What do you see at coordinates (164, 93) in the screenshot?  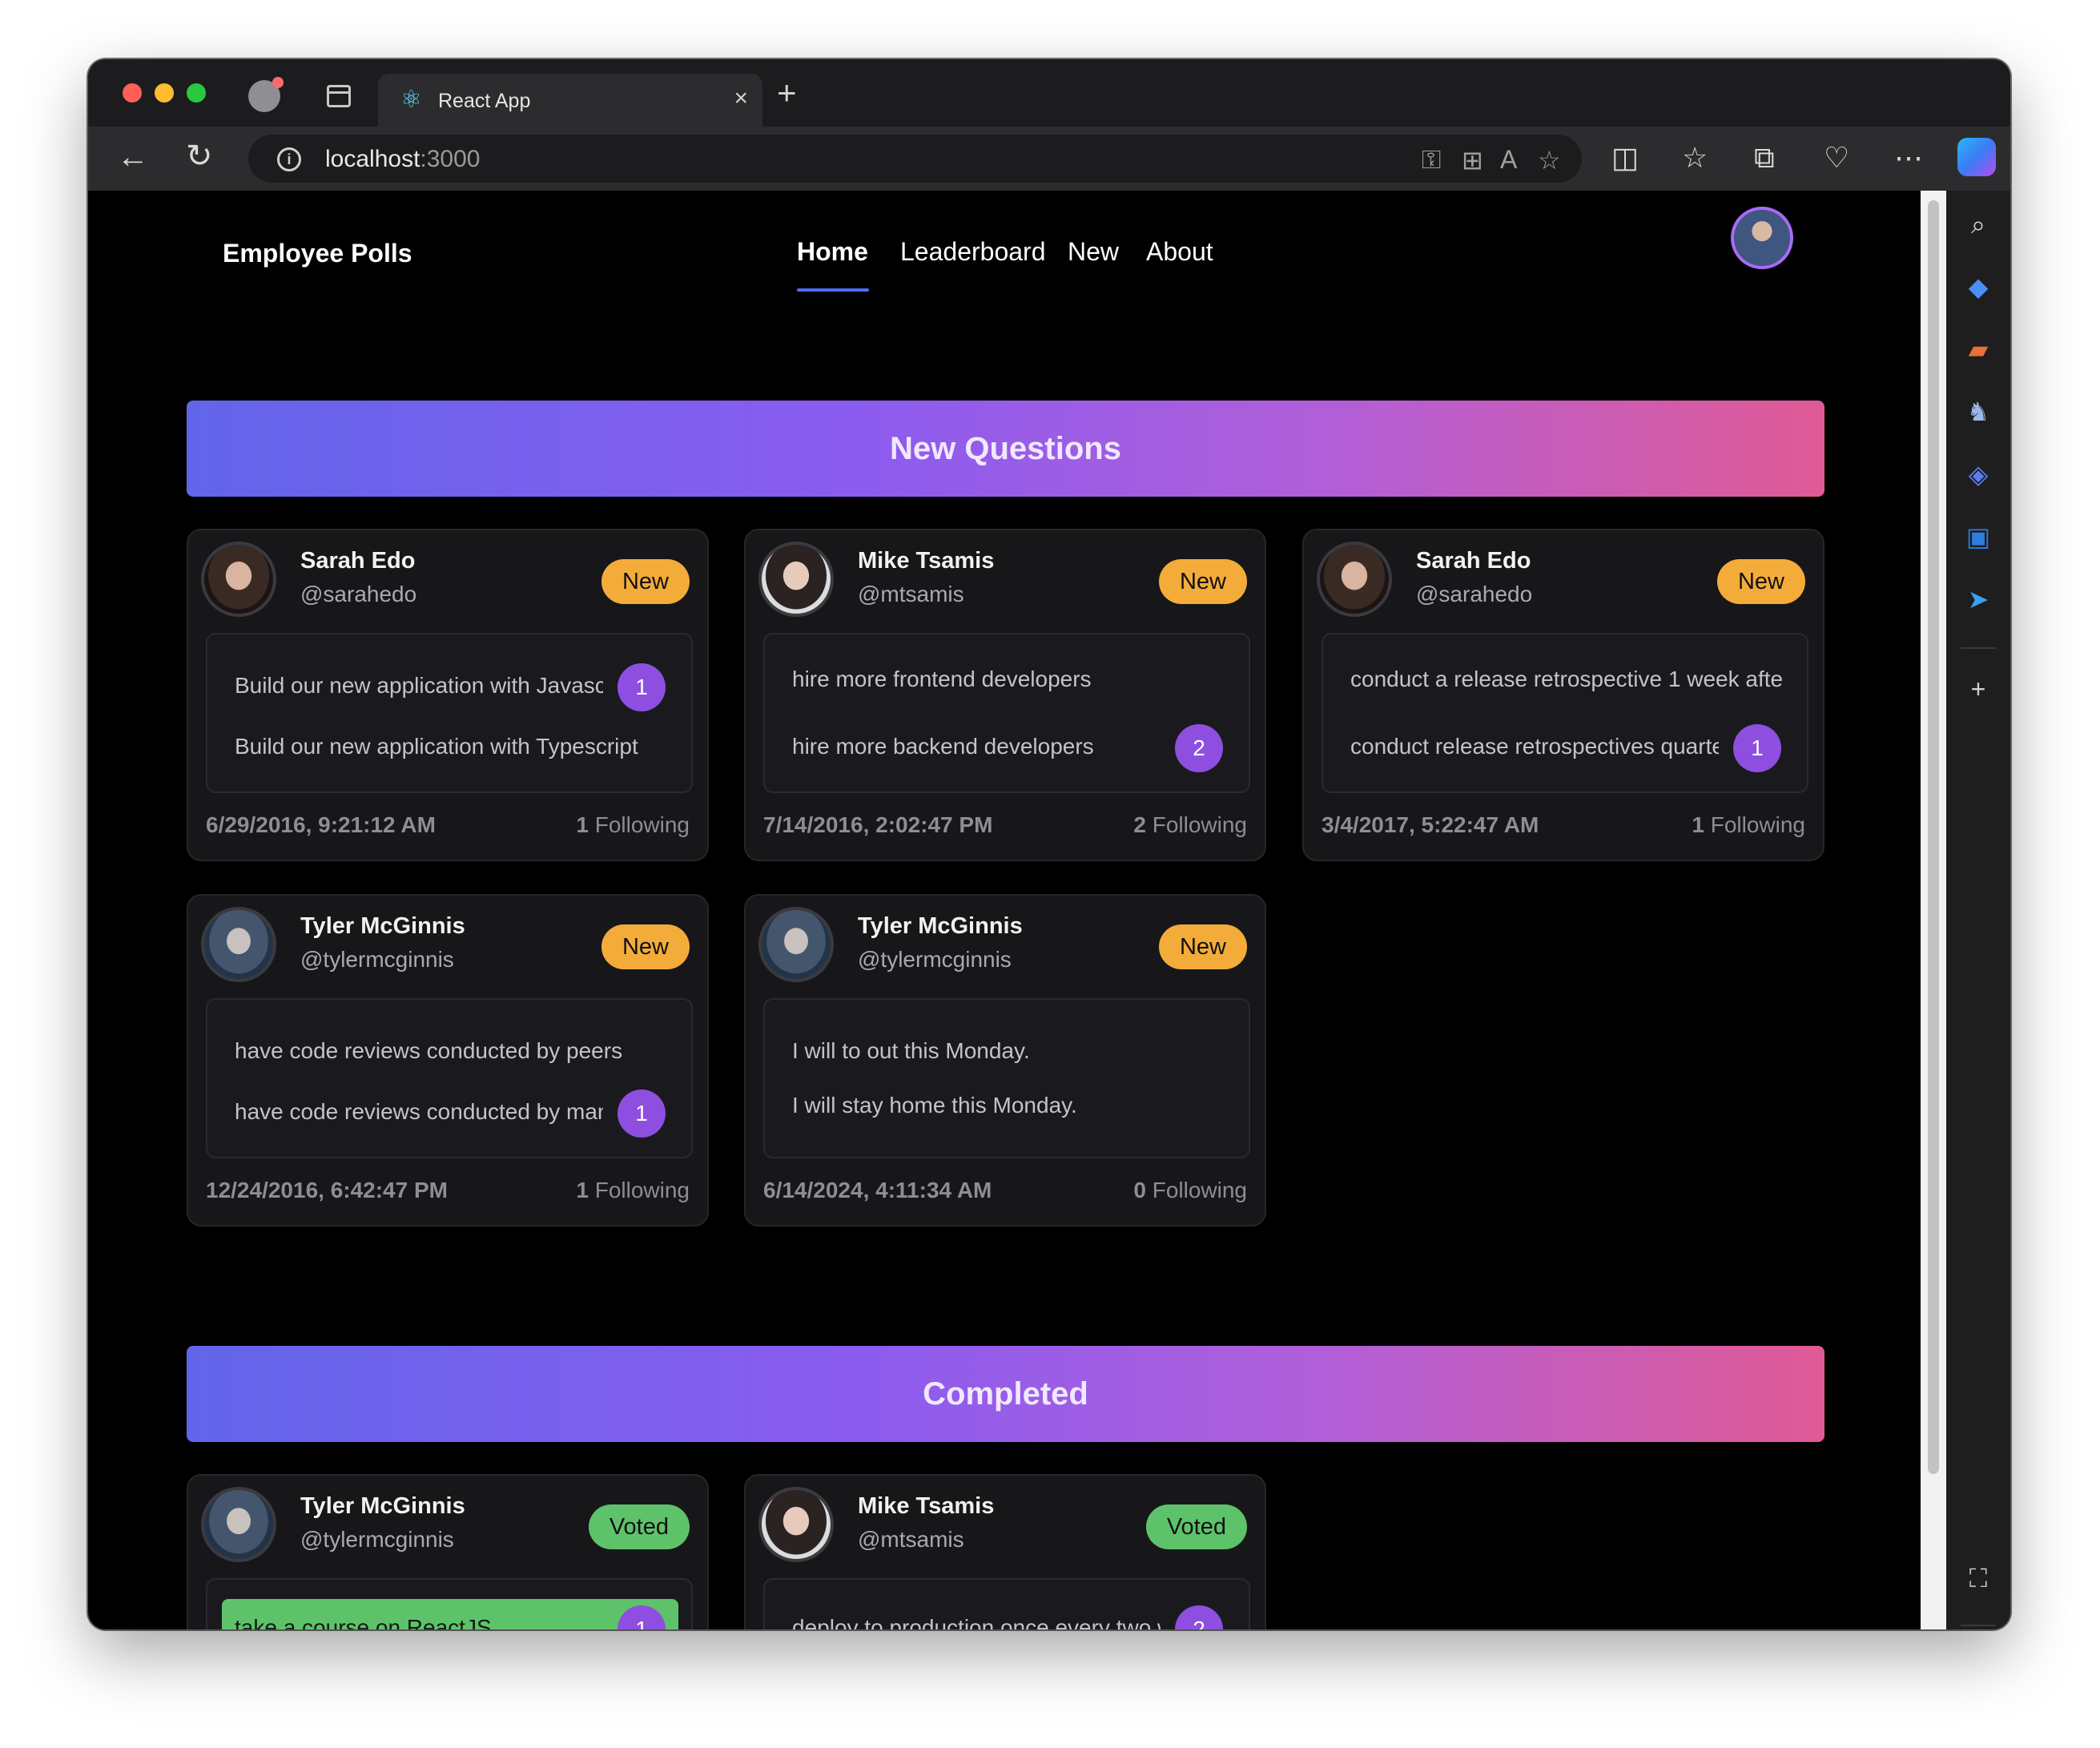 I see `minimize-window-button` at bounding box center [164, 93].